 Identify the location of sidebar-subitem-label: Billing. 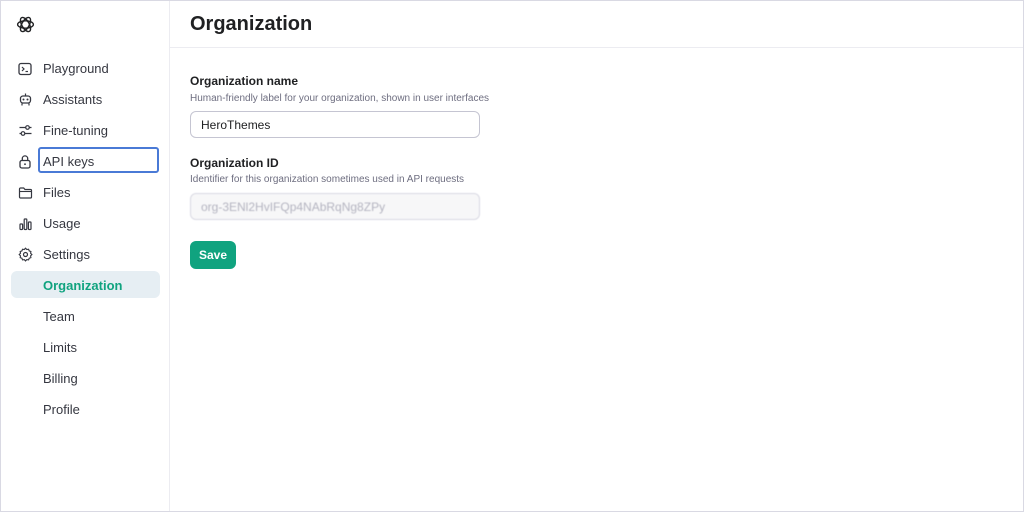
(60, 378).